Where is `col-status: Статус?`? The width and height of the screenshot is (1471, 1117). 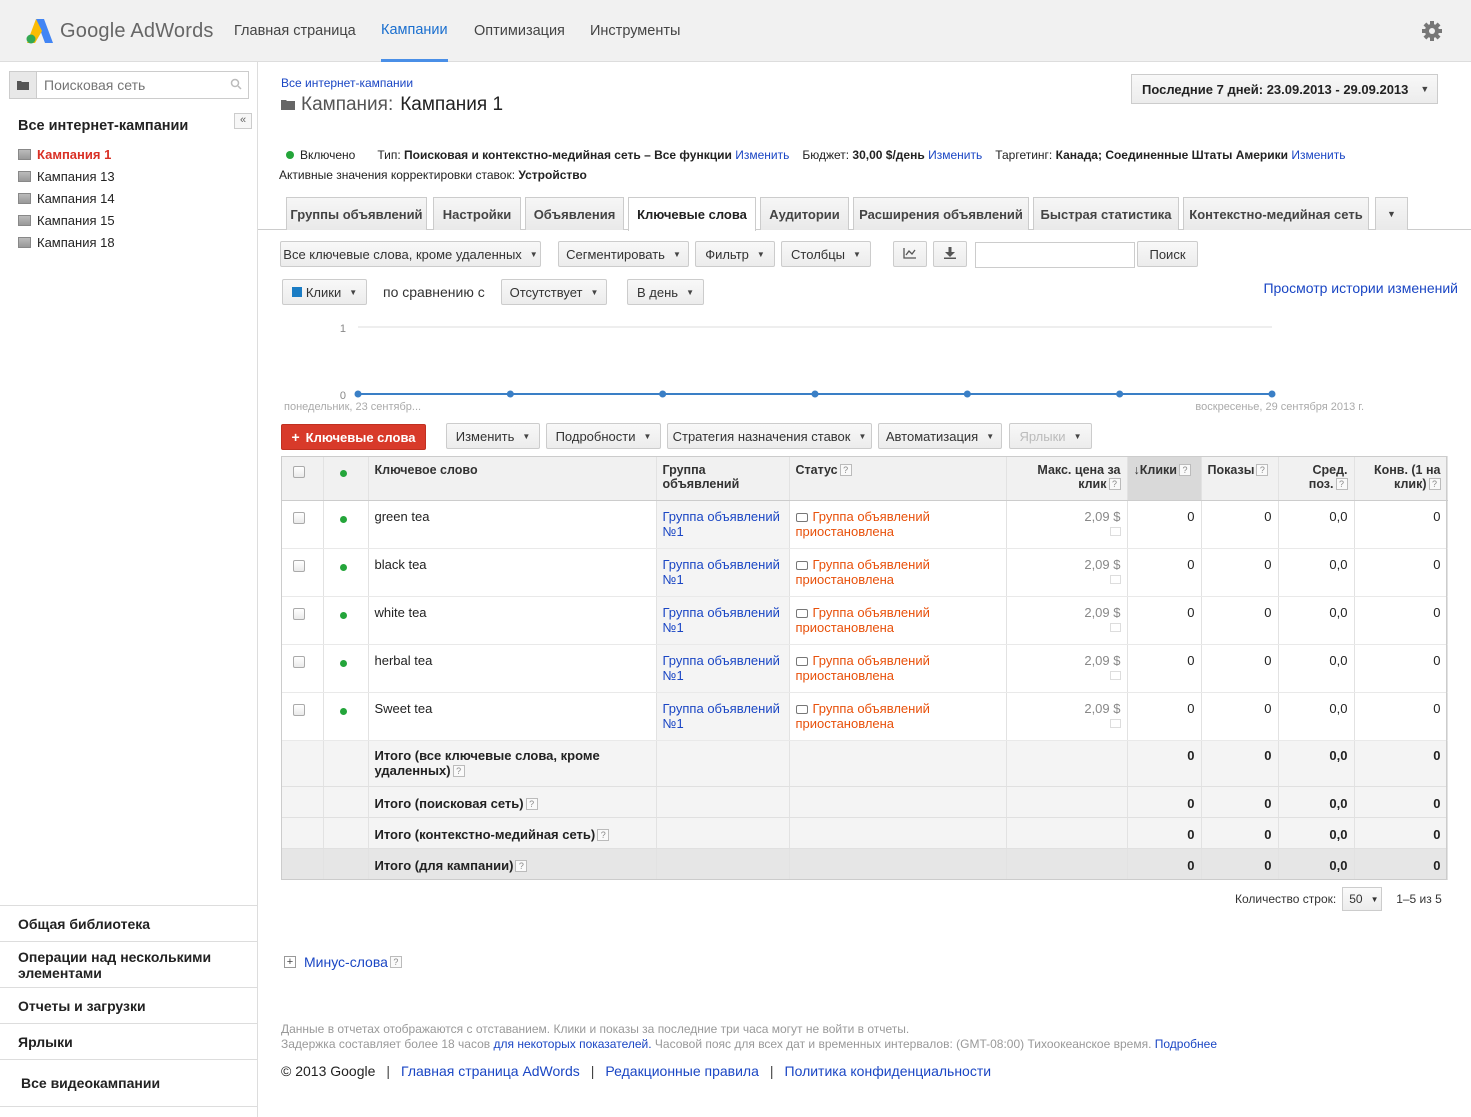
col-status: Статус? is located at coordinates (898, 478).